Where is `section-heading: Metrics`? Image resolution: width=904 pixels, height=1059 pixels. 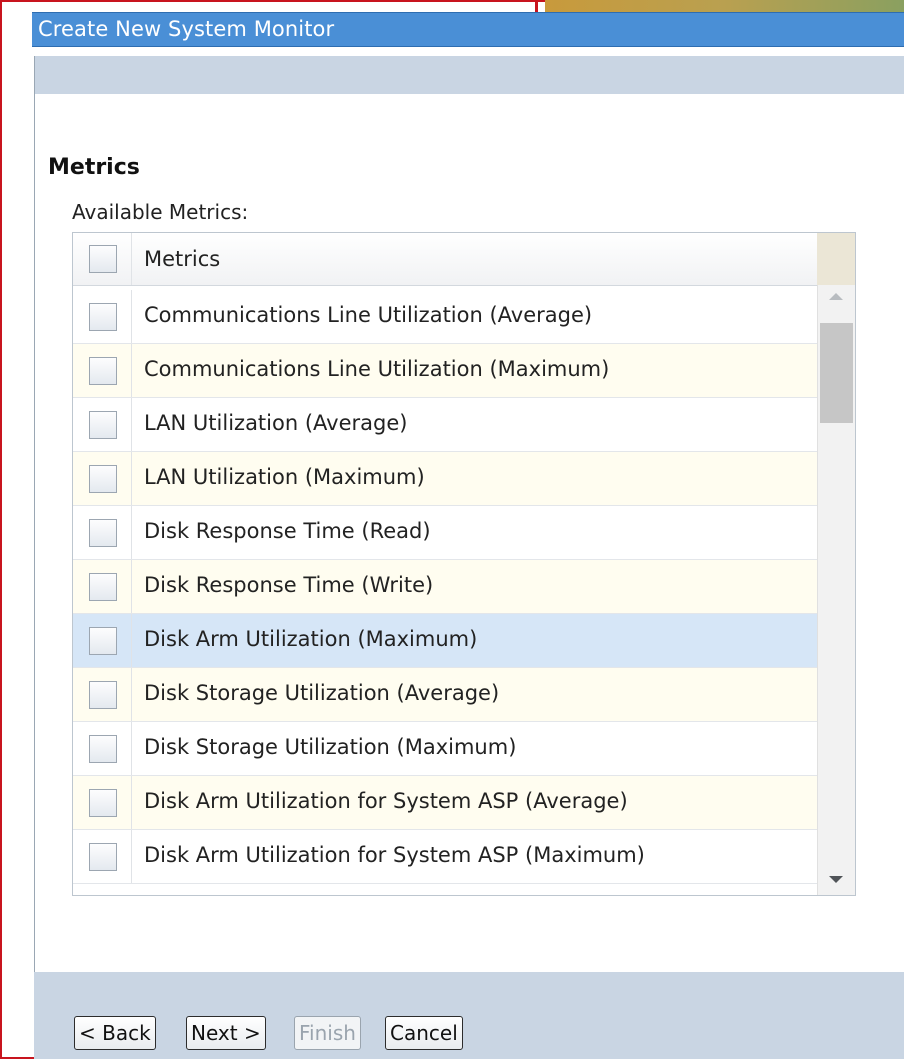
section-heading: Metrics is located at coordinates (94, 167).